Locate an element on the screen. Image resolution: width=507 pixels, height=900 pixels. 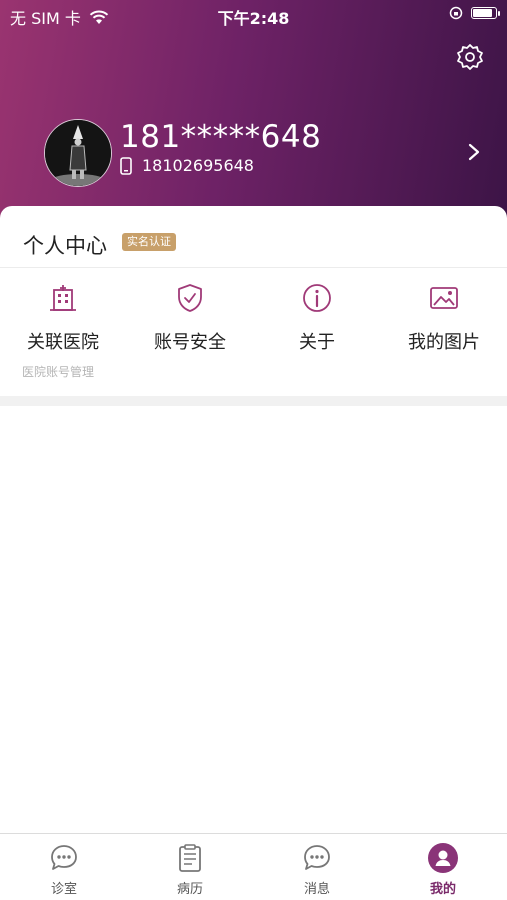
battery-icon is located at coordinates (485, 13).